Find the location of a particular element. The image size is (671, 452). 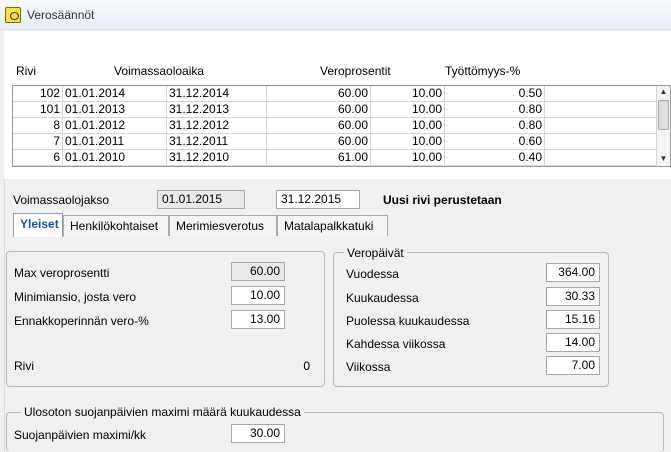

table-cell: 0.50 is located at coordinates (495, 93).